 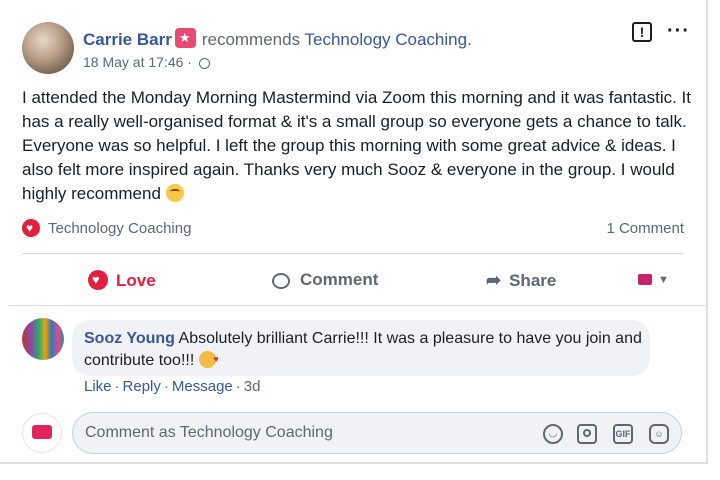 I want to click on emoji-icon: ◡, so click(x=553, y=434).